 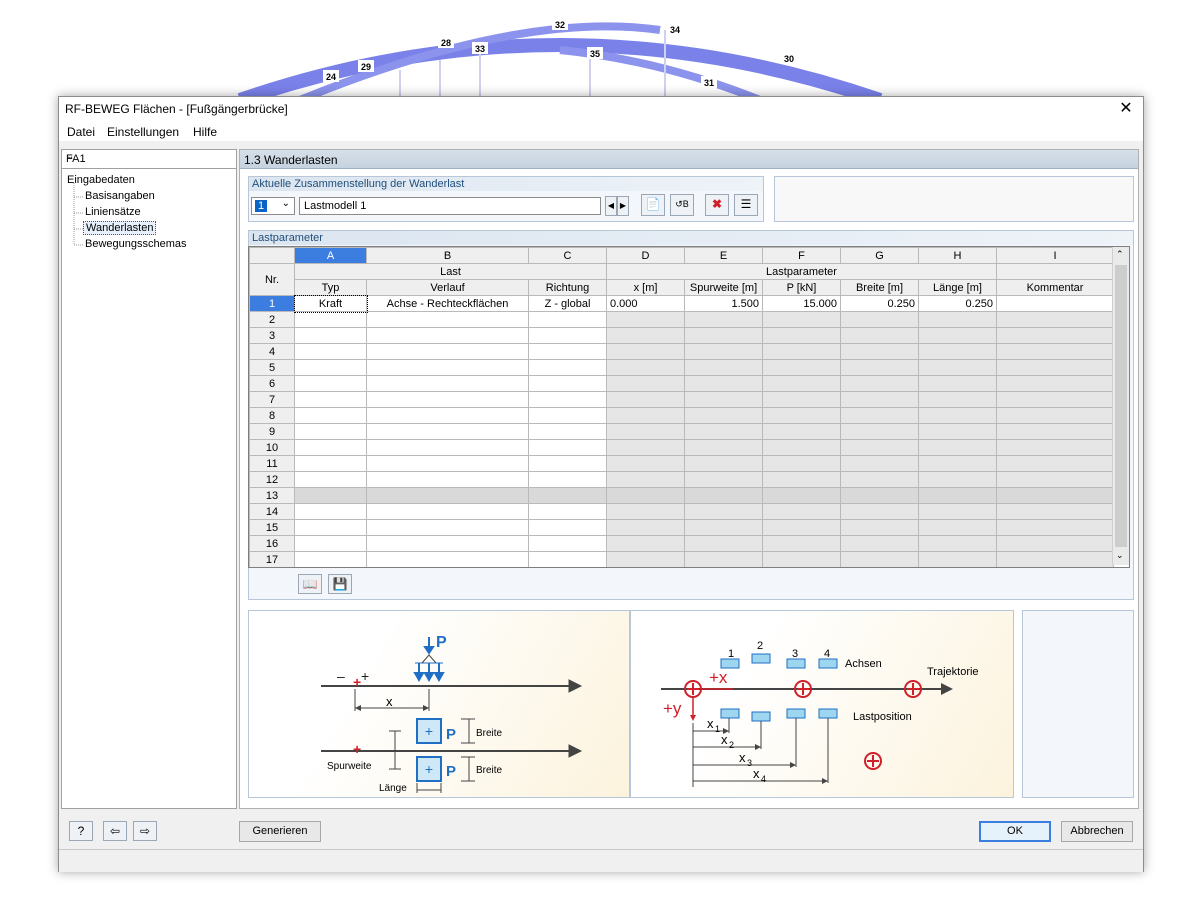 What do you see at coordinates (120, 196) in the screenshot?
I see `tree-item-basisangaben: Basisangaben` at bounding box center [120, 196].